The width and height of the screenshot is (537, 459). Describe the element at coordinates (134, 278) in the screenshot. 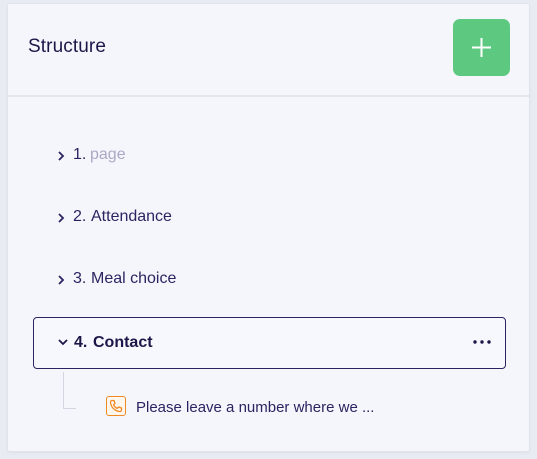

I see `tree-item-label: Meal choice` at that location.